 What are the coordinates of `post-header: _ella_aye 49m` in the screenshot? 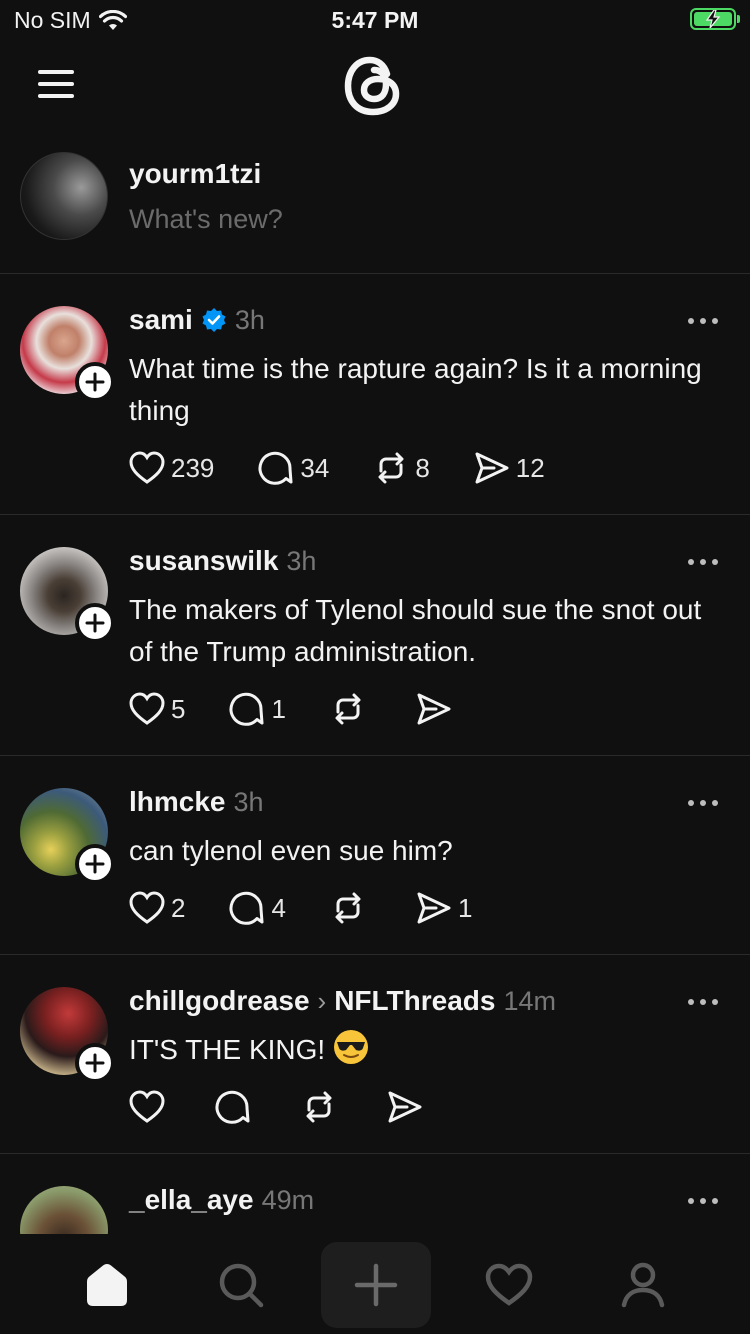 It's located at (221, 1200).